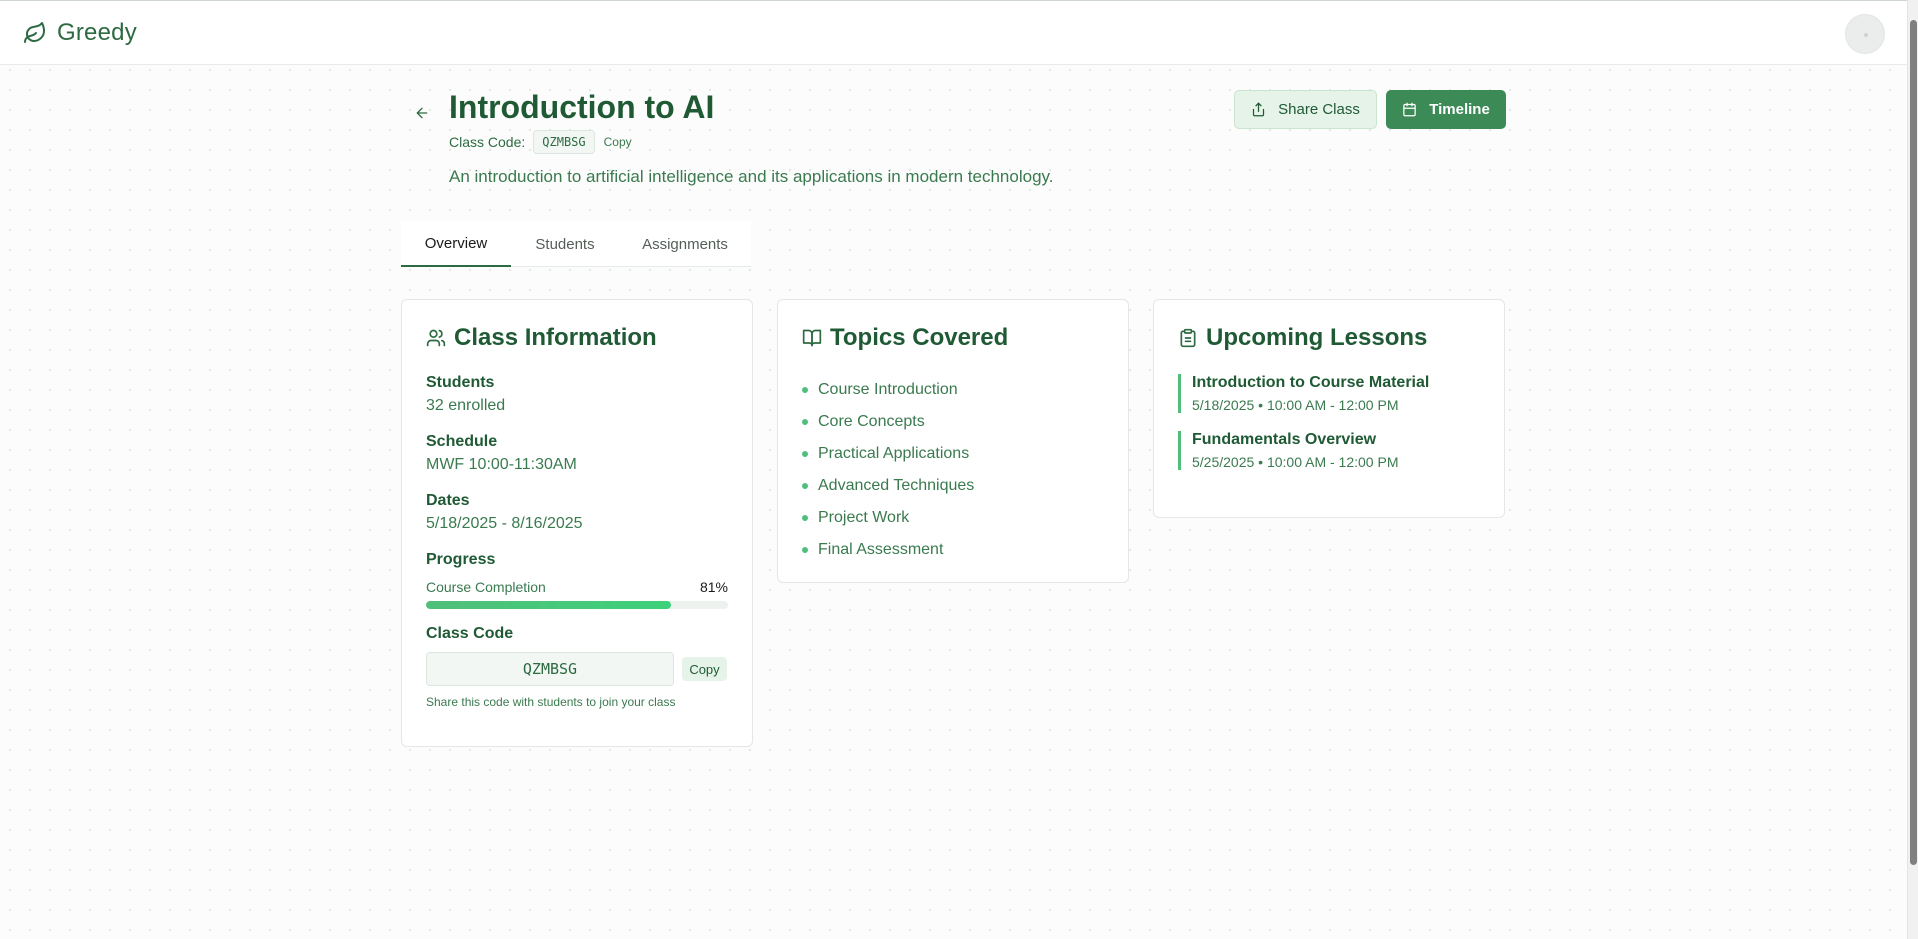  I want to click on scrollbar-thumb, so click(1913, 442).